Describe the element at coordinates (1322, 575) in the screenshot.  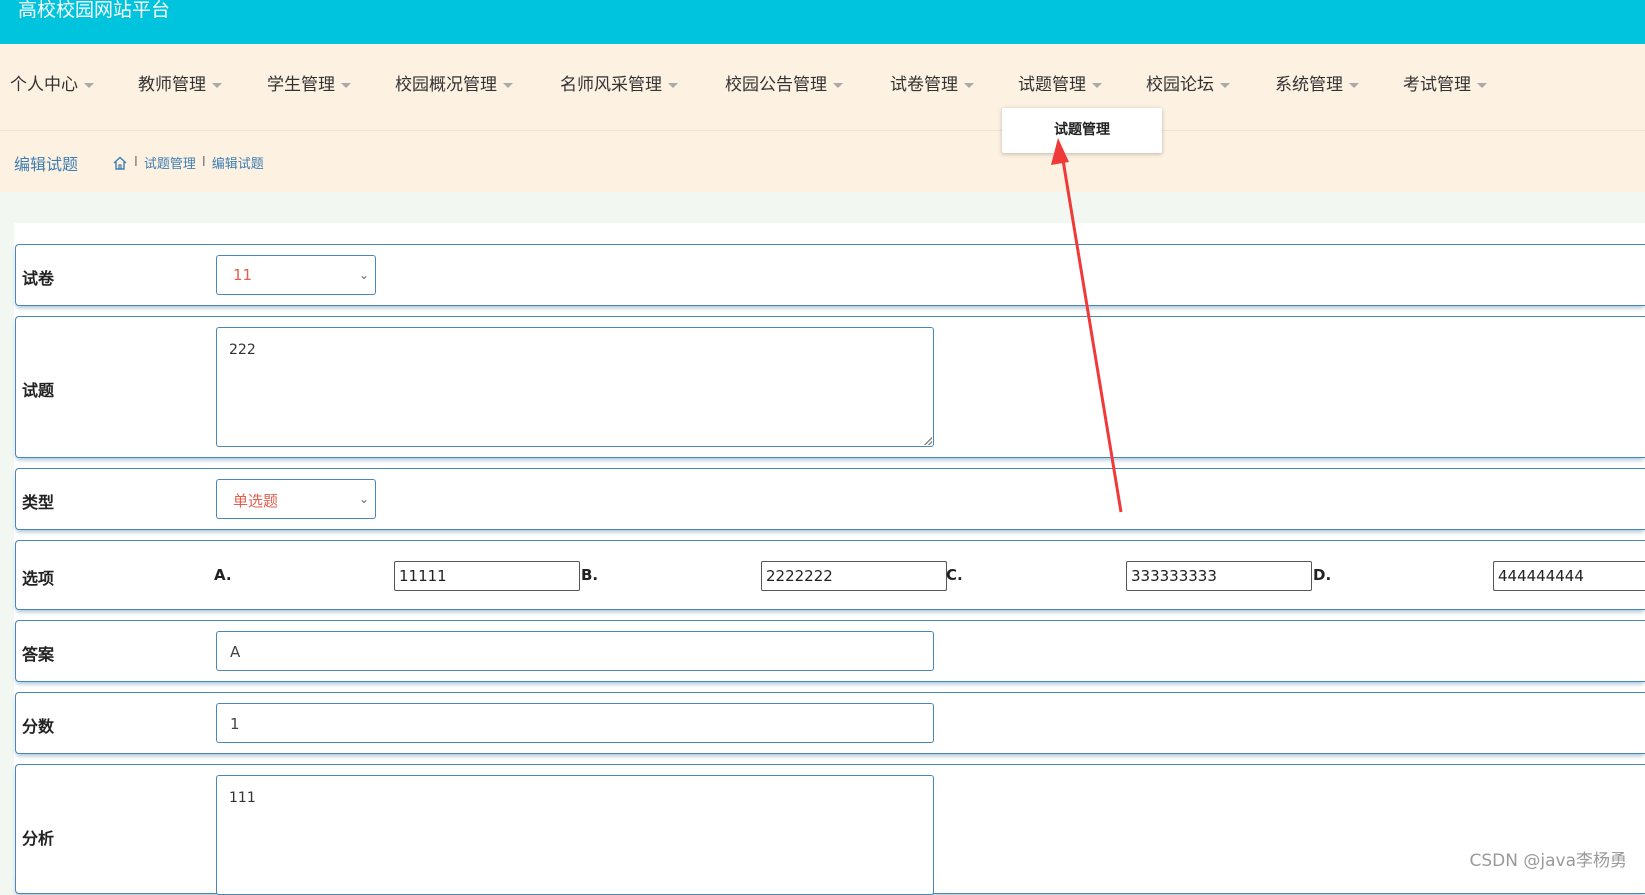
I see `option-d-letter: D.` at that location.